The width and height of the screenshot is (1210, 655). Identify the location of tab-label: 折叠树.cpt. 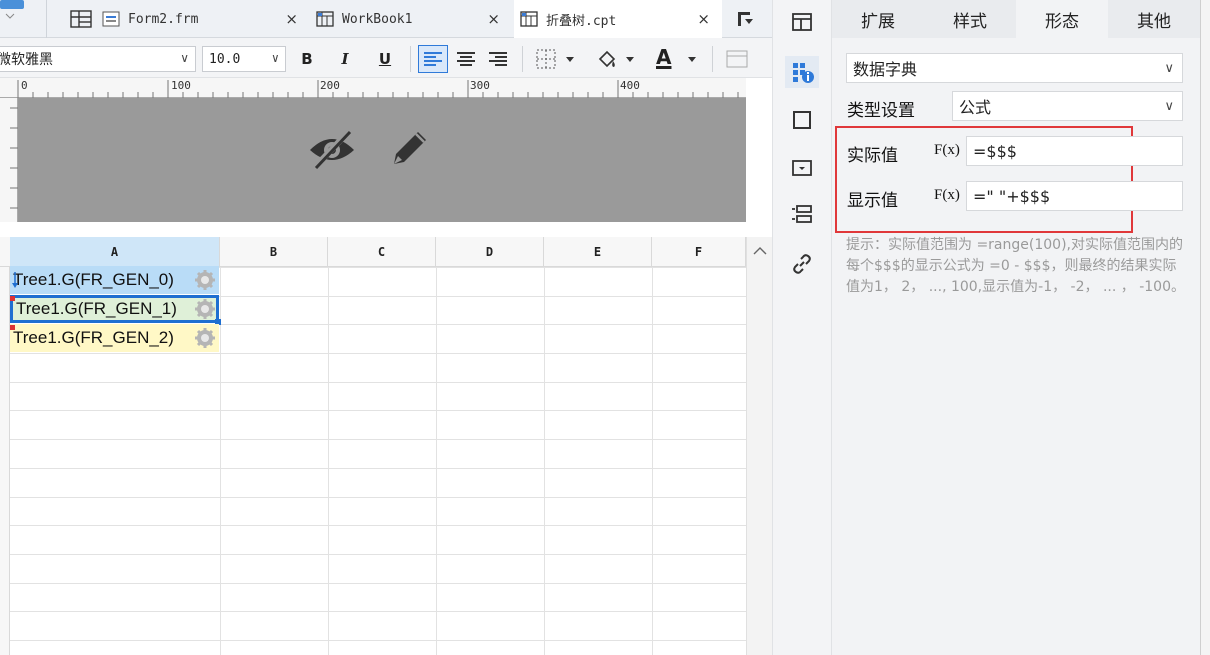
(581, 21).